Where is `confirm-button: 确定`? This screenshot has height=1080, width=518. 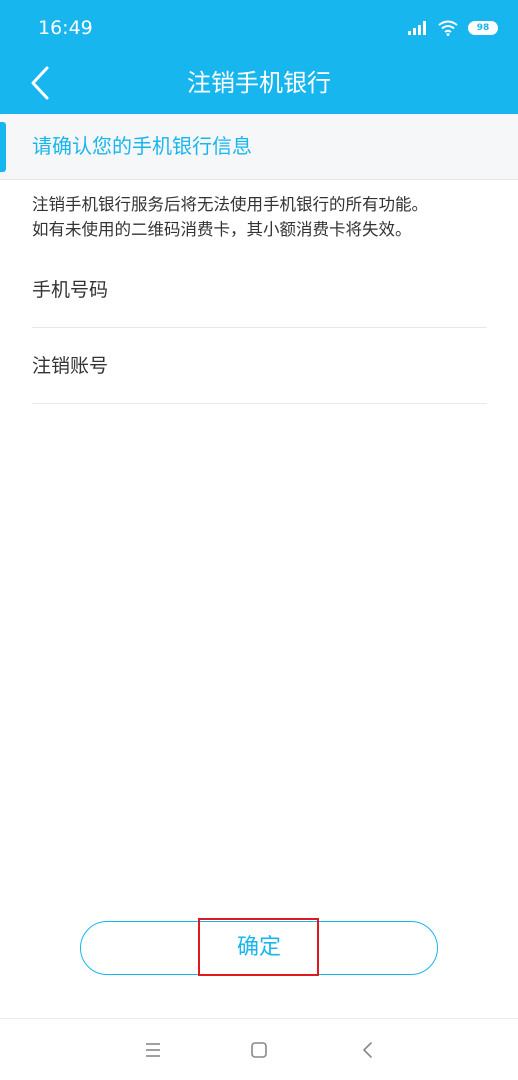
confirm-button: 确定 is located at coordinates (259, 947).